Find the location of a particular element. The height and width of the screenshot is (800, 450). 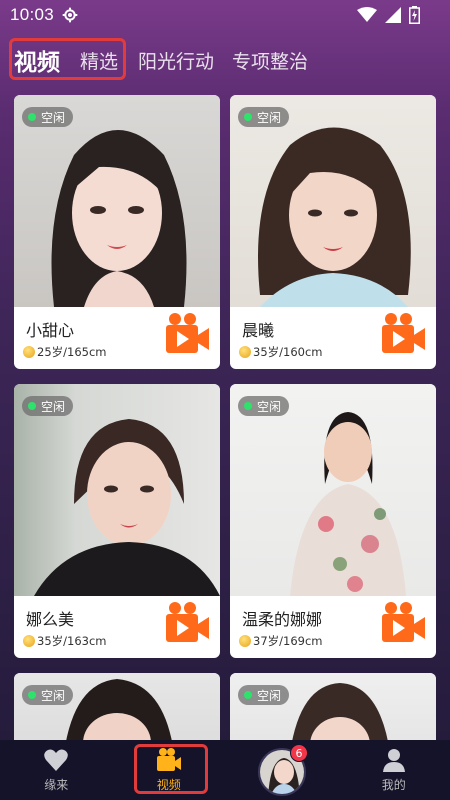

settings-gear-icon is located at coordinates (70, 15).